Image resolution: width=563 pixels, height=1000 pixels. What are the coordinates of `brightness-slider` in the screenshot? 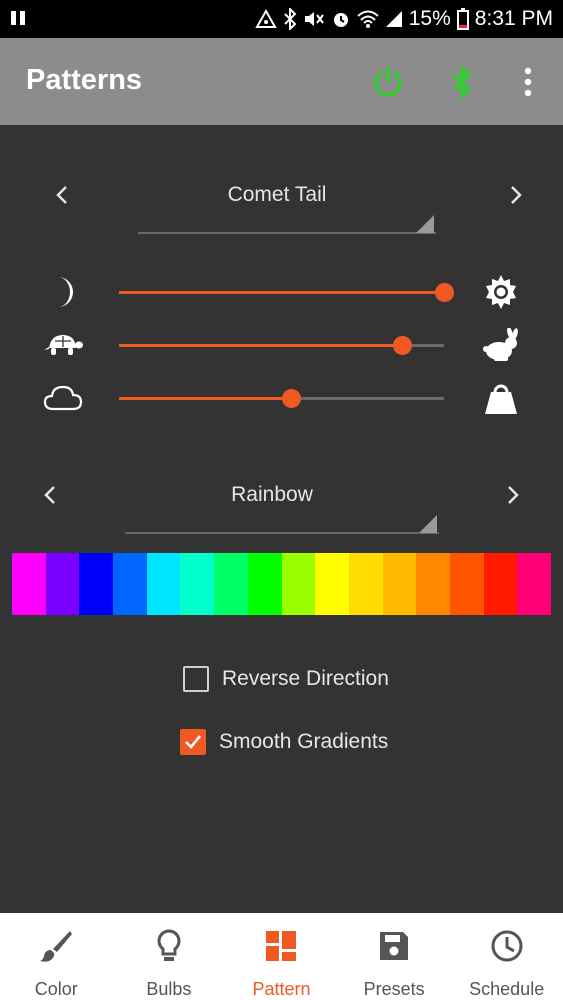 It's located at (286, 292).